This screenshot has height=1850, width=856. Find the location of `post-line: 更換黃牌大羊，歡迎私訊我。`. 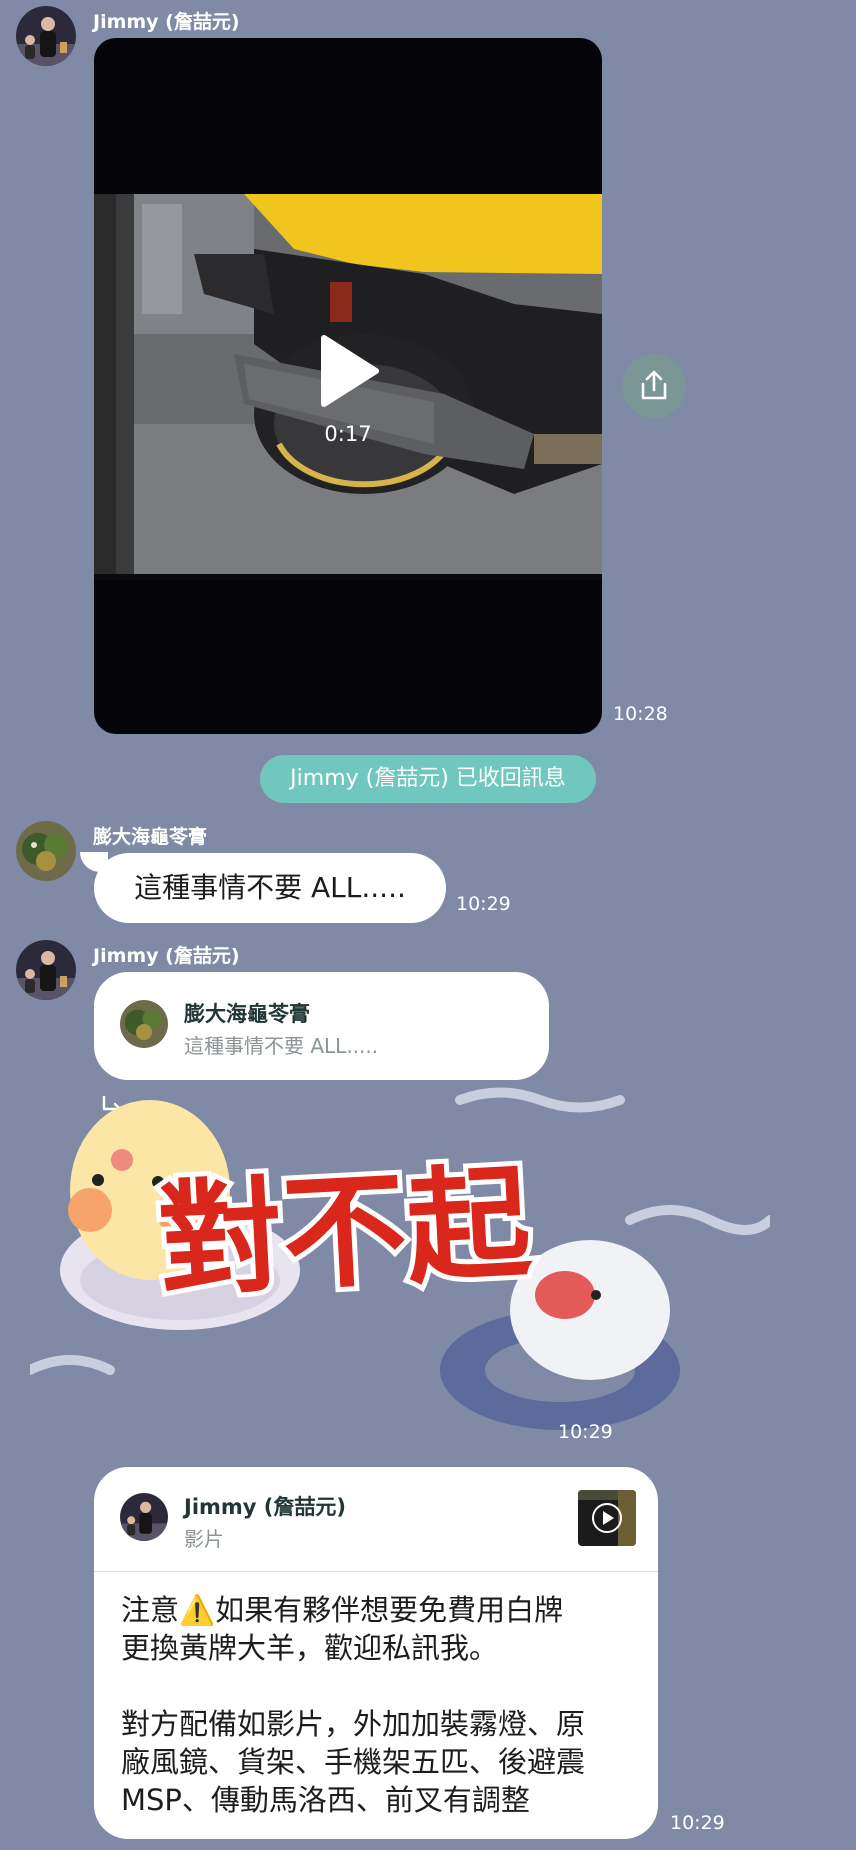

post-line: 更換黃牌大羊，歡迎私訊我。 is located at coordinates (310, 1648).